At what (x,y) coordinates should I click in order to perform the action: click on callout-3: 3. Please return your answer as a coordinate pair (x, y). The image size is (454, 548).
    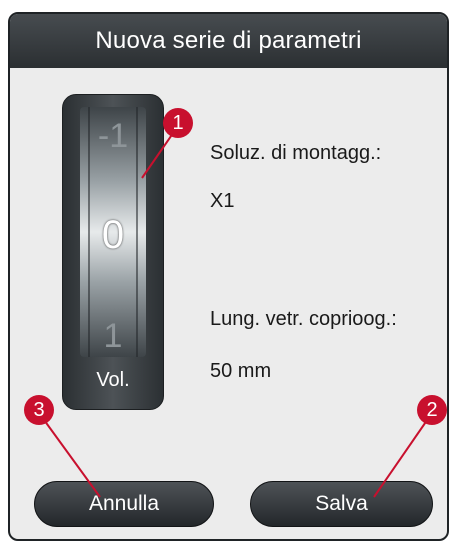
    Looking at the image, I should click on (39, 410).